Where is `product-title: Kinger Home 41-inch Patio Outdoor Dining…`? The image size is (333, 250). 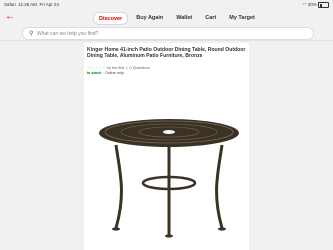
product-title: Kinger Home 41-inch Patio Outdoor Dining… is located at coordinates (166, 53).